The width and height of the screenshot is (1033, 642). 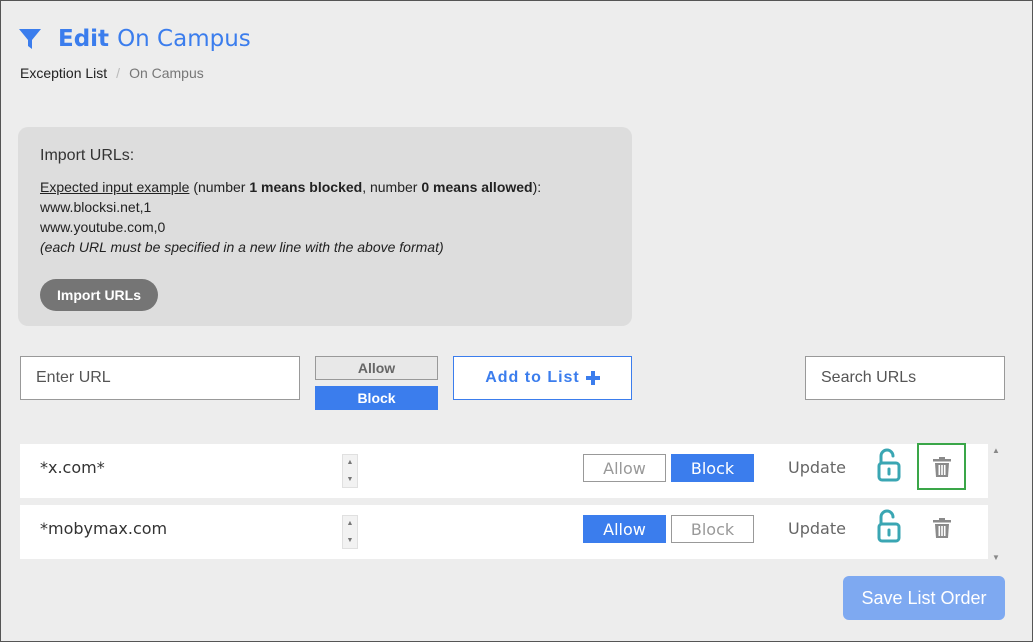 I want to click on example-text-pre: (number, so click(x=219, y=187).